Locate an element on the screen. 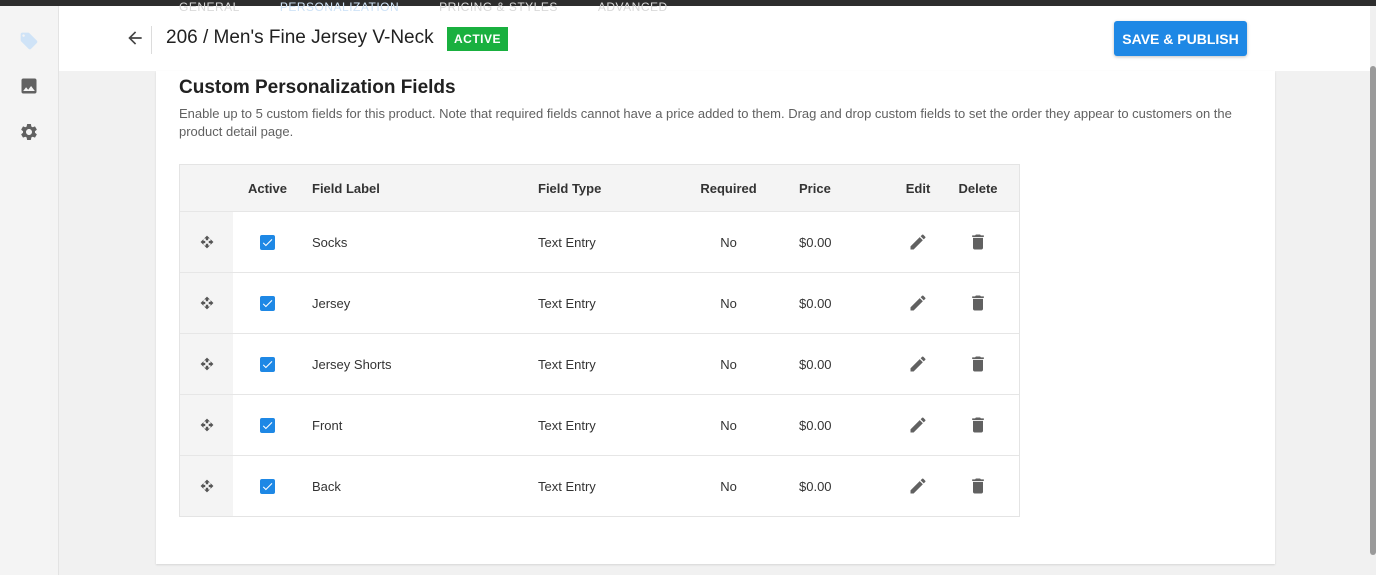  status-badge: ACTIVE is located at coordinates (478, 39).